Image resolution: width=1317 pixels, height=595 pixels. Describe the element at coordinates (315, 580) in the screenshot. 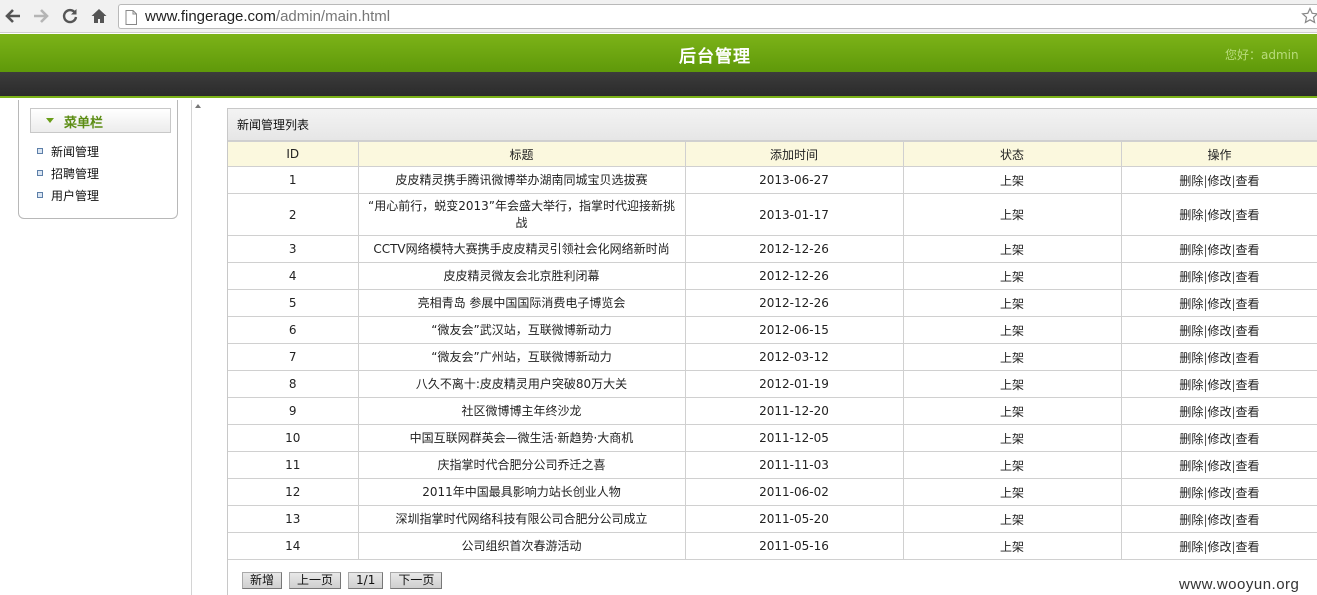

I see `prev-page-button: 上一页` at that location.